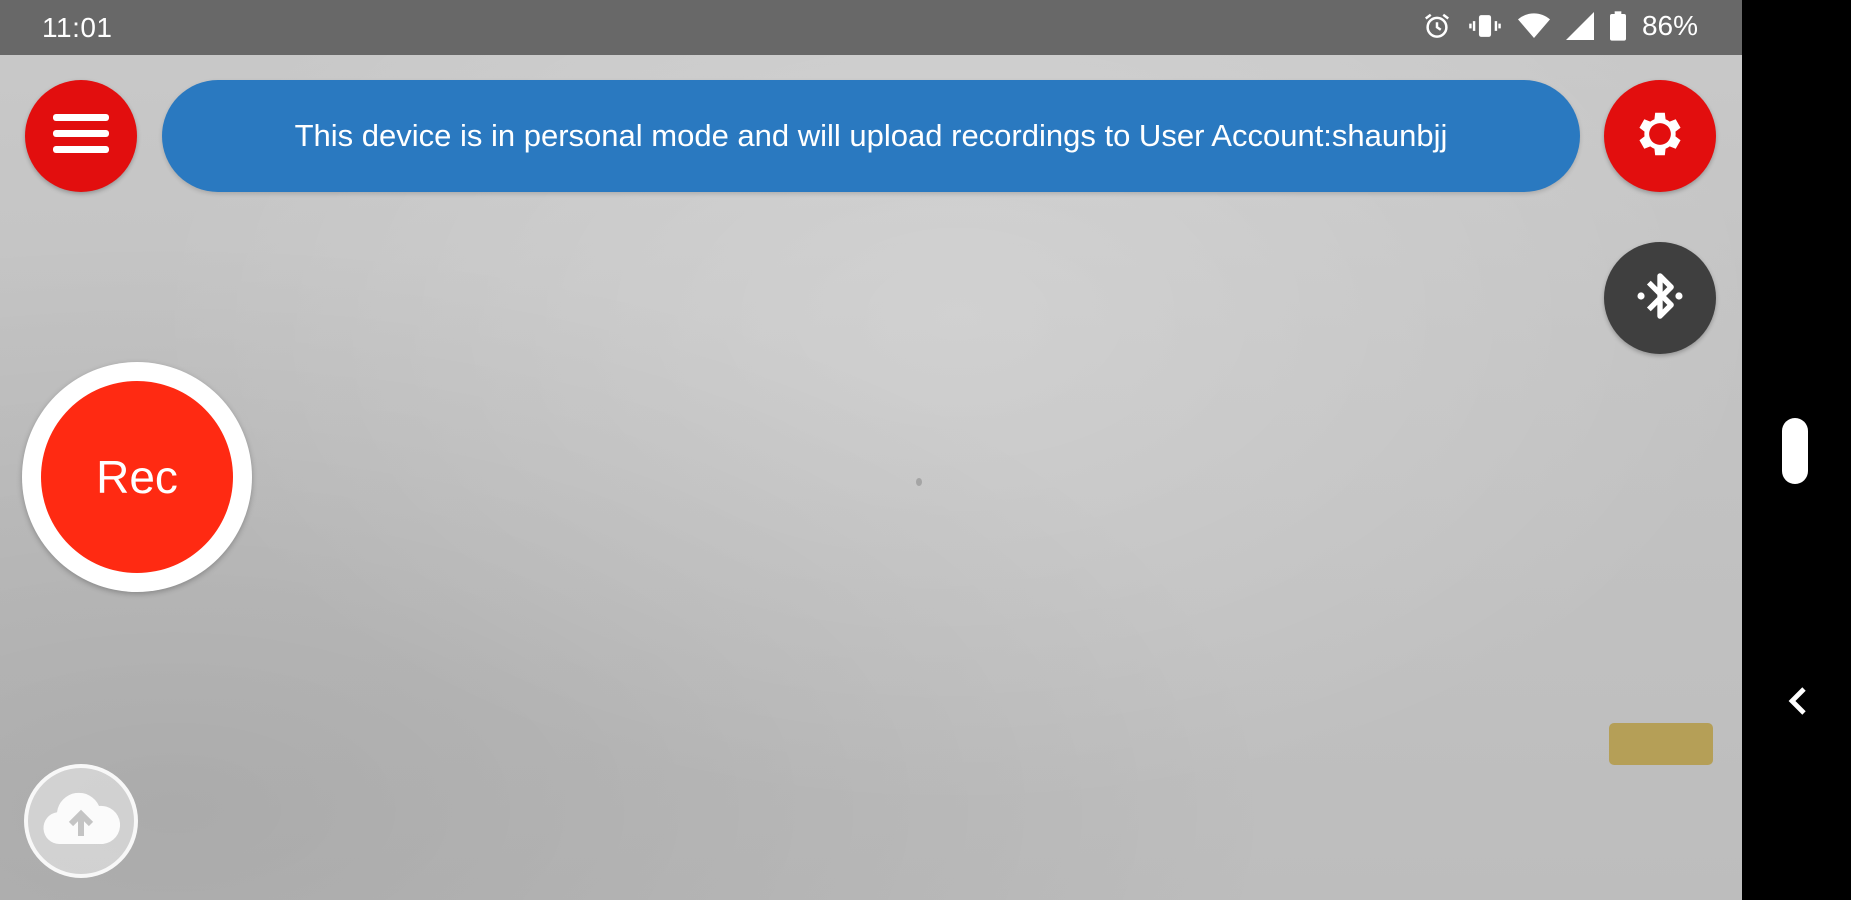  I want to click on settings-button, so click(1660, 136).